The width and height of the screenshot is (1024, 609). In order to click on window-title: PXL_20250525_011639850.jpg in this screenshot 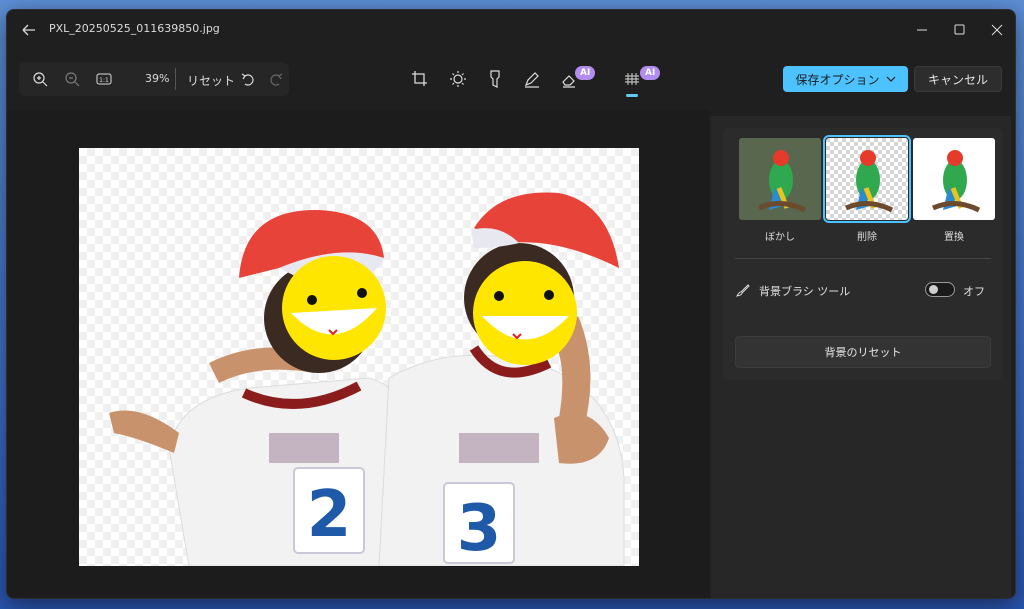, I will do `click(134, 28)`.